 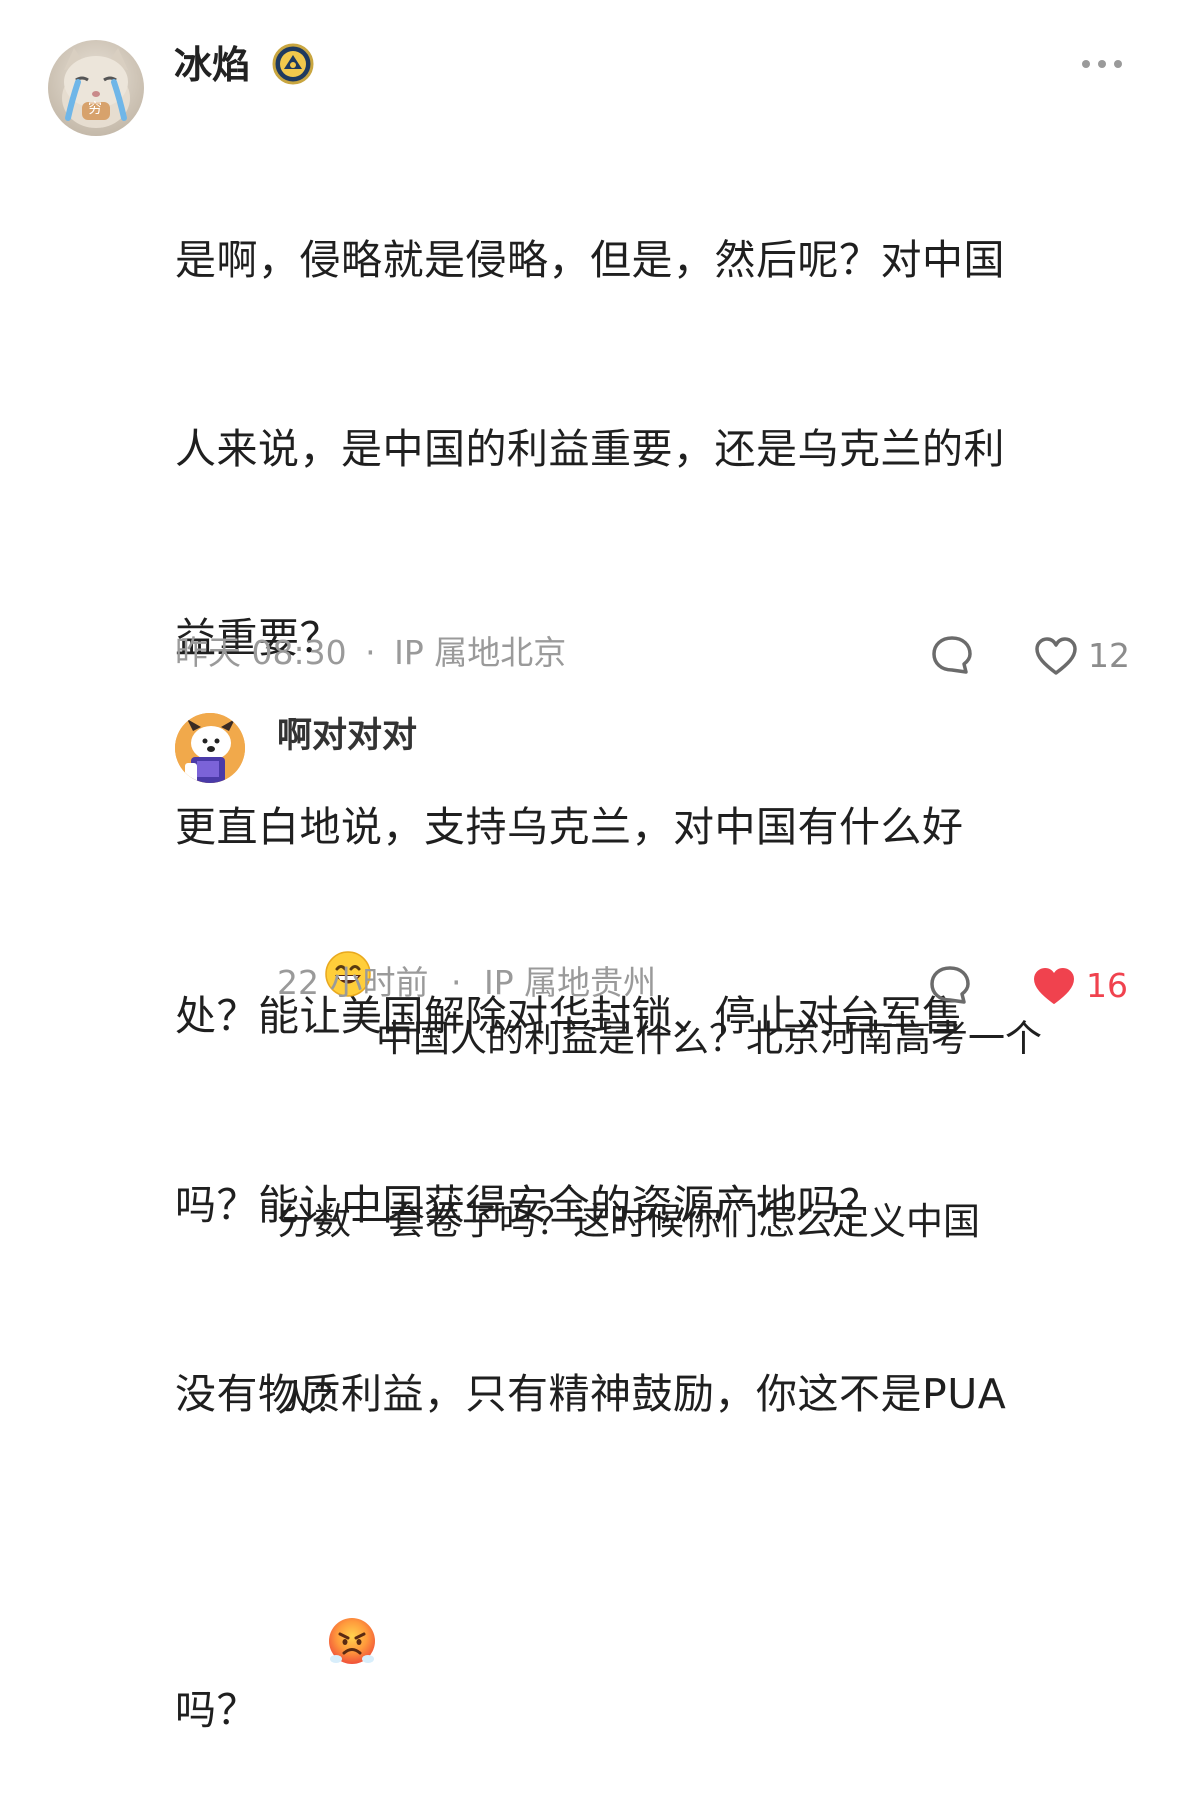 What do you see at coordinates (570, 982) in the screenshot?
I see `ip-location: IP 属地贵州` at bounding box center [570, 982].